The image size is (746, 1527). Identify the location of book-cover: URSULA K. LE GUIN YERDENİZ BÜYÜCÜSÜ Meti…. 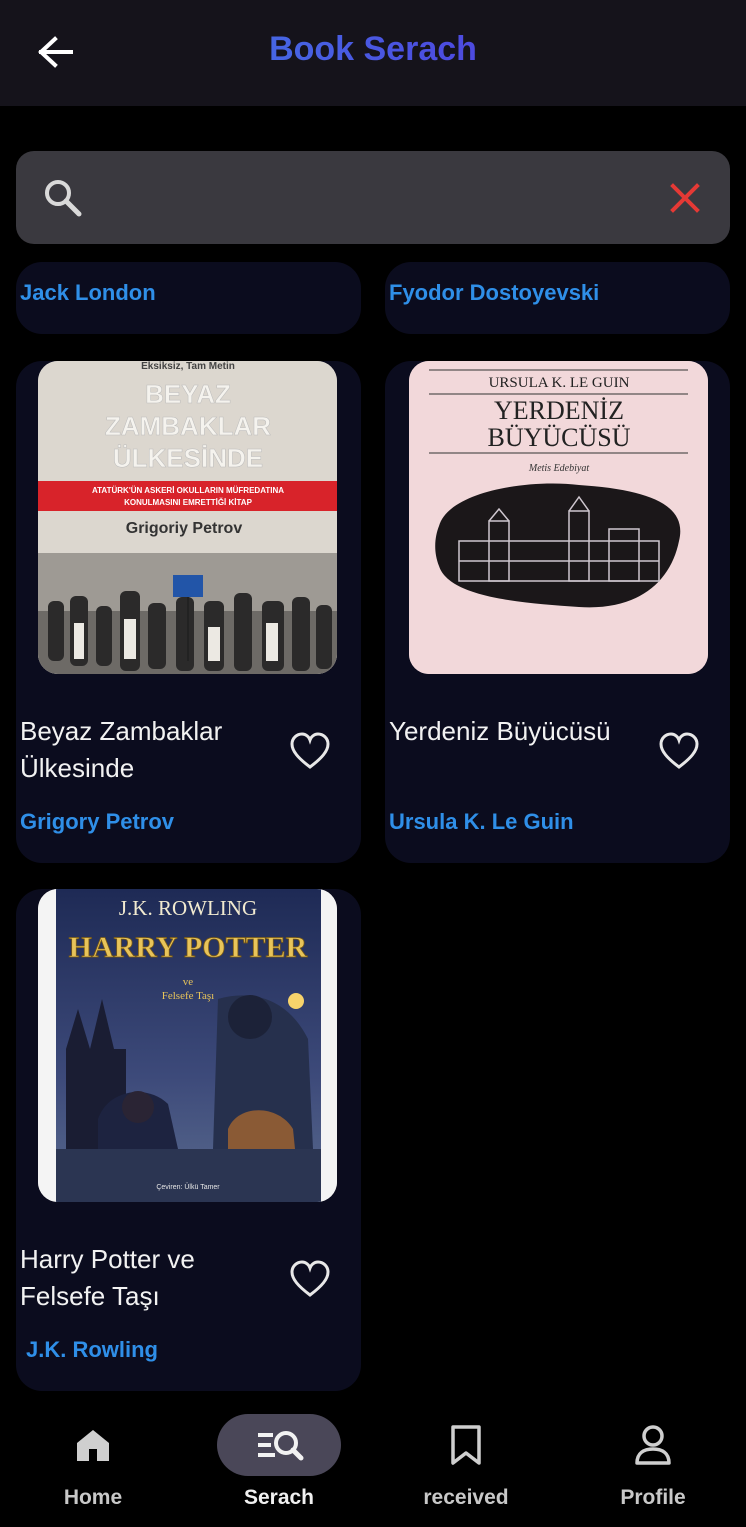
(558, 517).